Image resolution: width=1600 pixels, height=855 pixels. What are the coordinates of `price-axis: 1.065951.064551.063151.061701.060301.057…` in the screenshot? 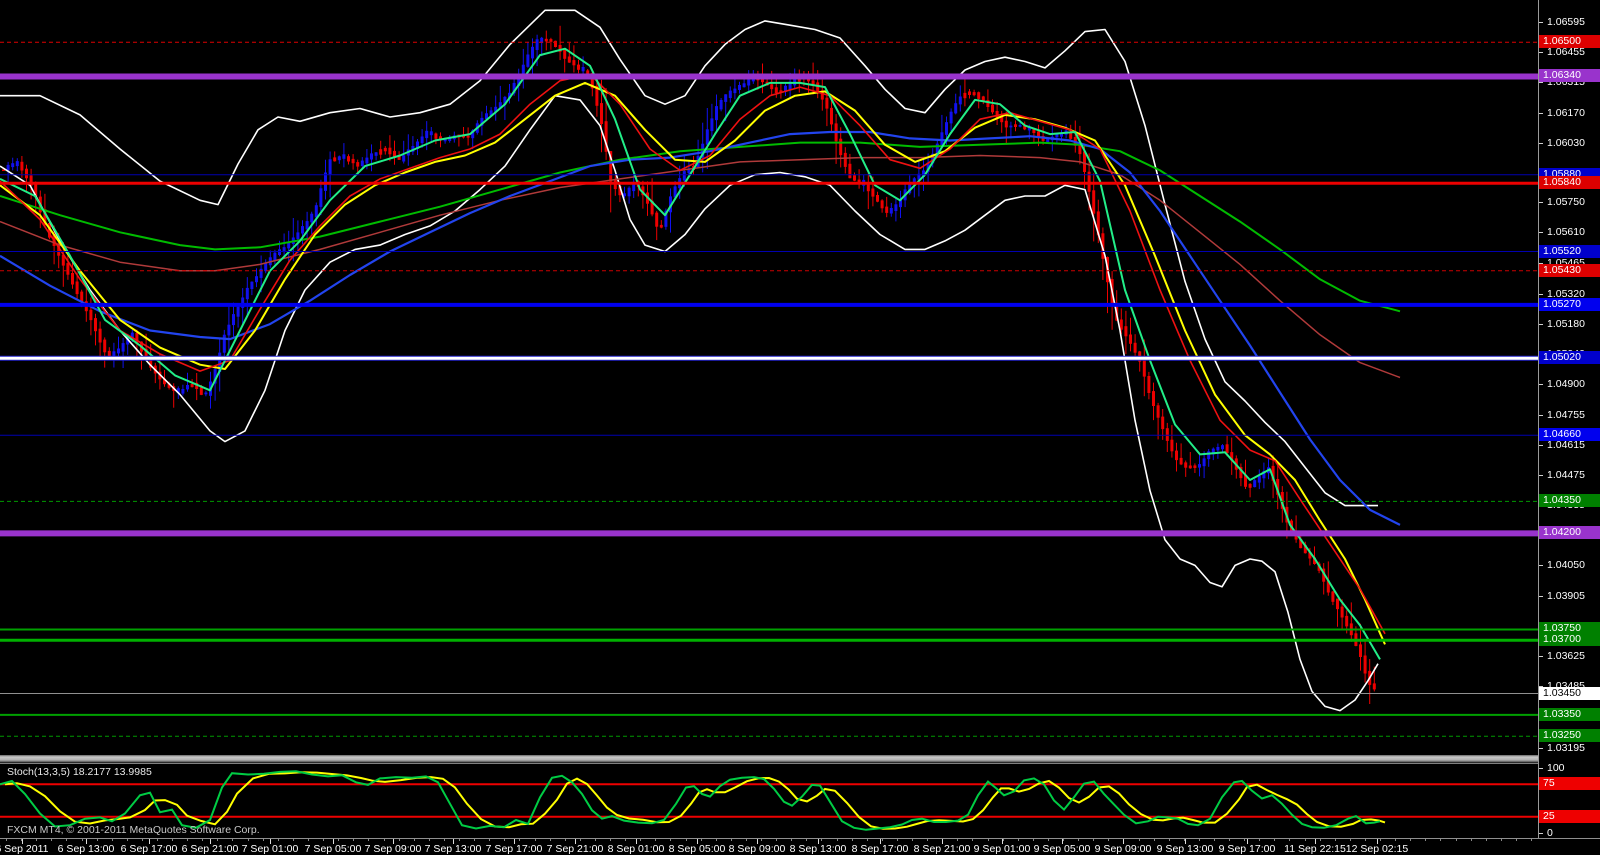 It's located at (1569, 419).